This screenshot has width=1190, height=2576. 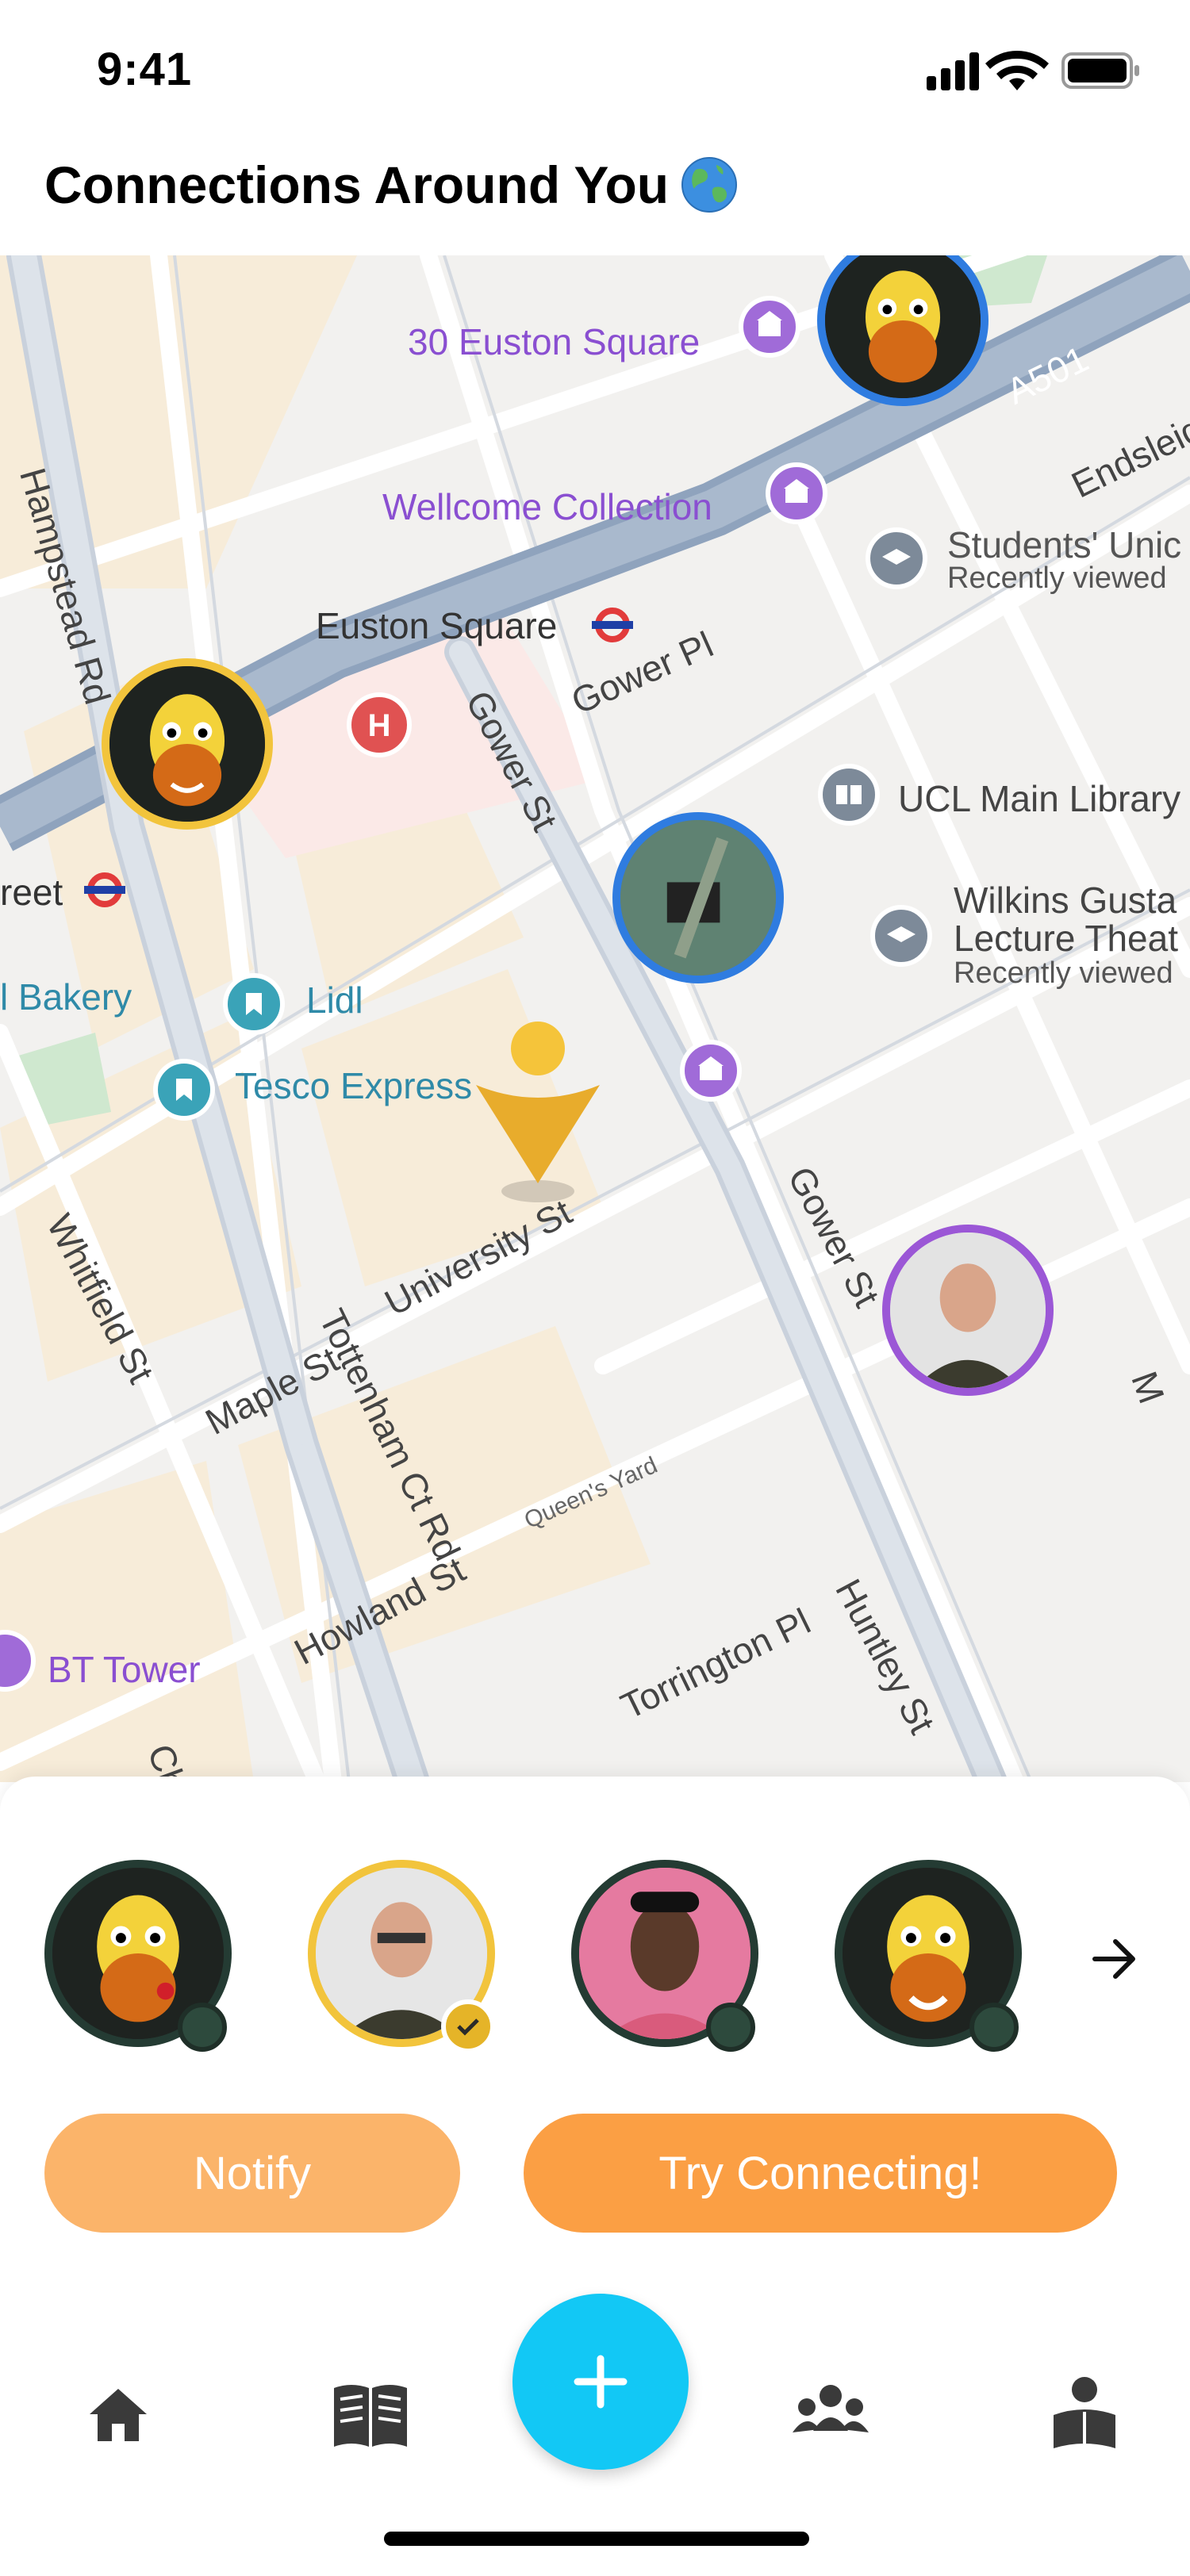 What do you see at coordinates (547, 507) in the screenshot?
I see `map-label-wellcome-collection: Wellcome Collection` at bounding box center [547, 507].